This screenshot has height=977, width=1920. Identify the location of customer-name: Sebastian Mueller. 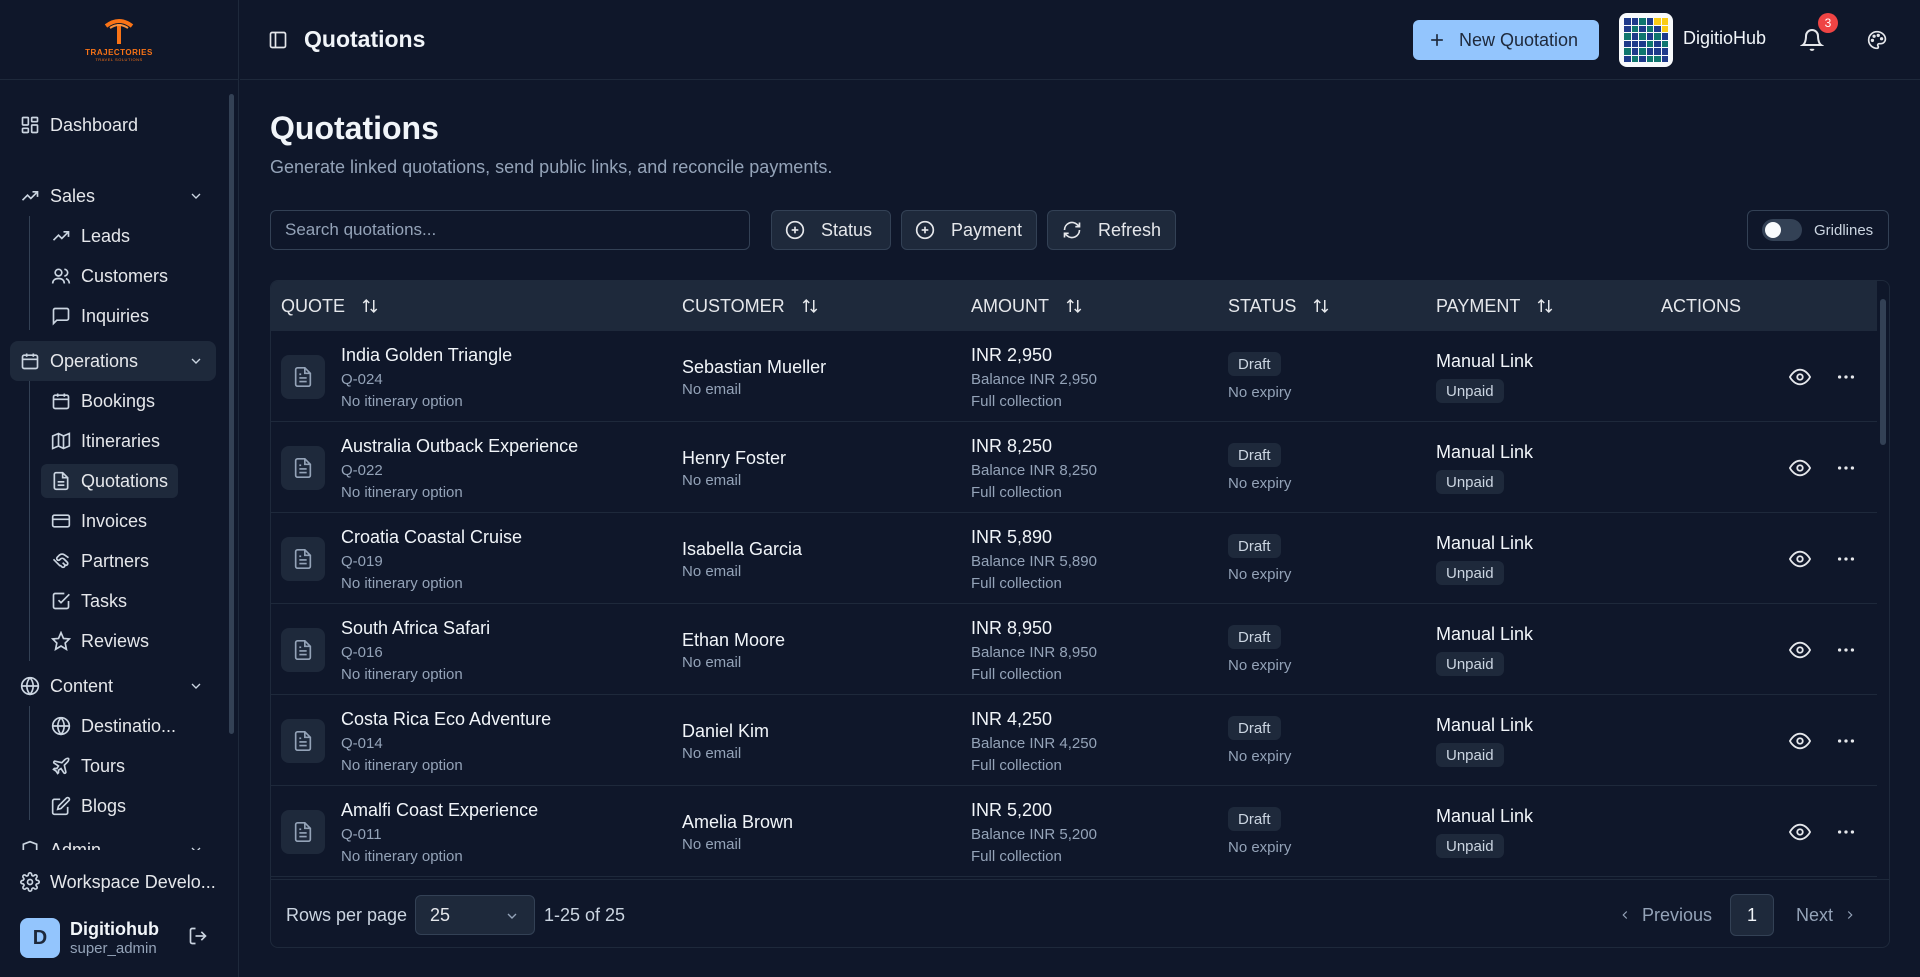
(754, 367).